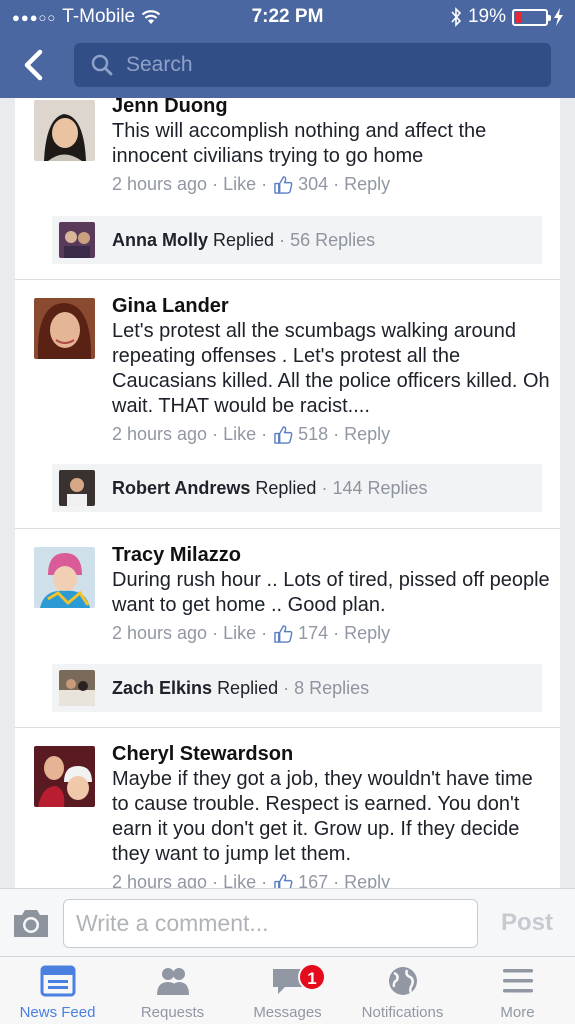 The image size is (575, 1024). I want to click on tab-requests: Requests, so click(172, 990).